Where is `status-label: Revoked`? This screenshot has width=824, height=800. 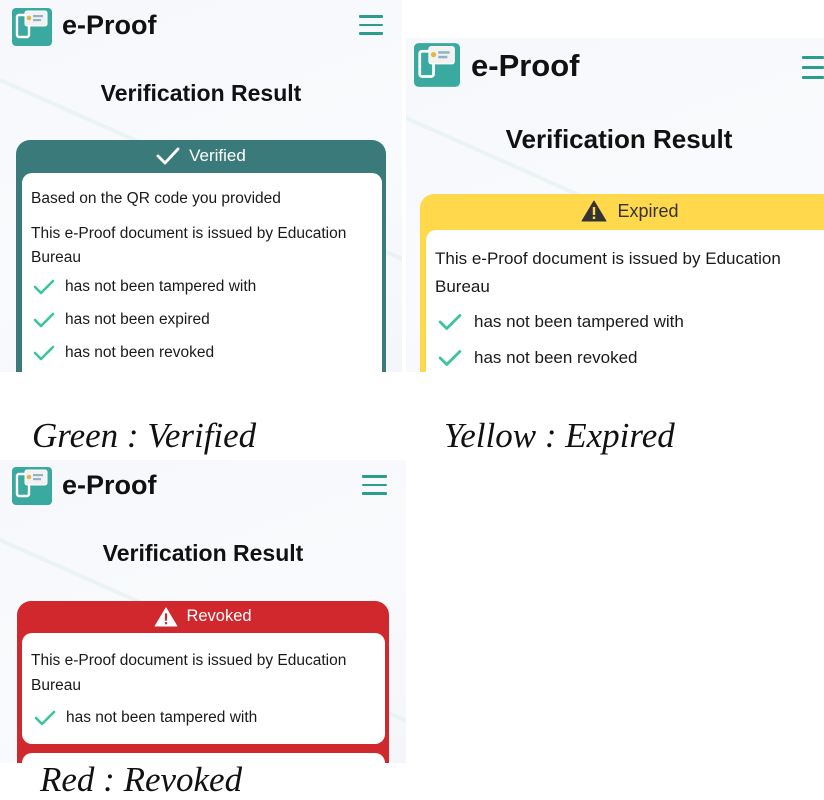
status-label: Revoked is located at coordinates (219, 616).